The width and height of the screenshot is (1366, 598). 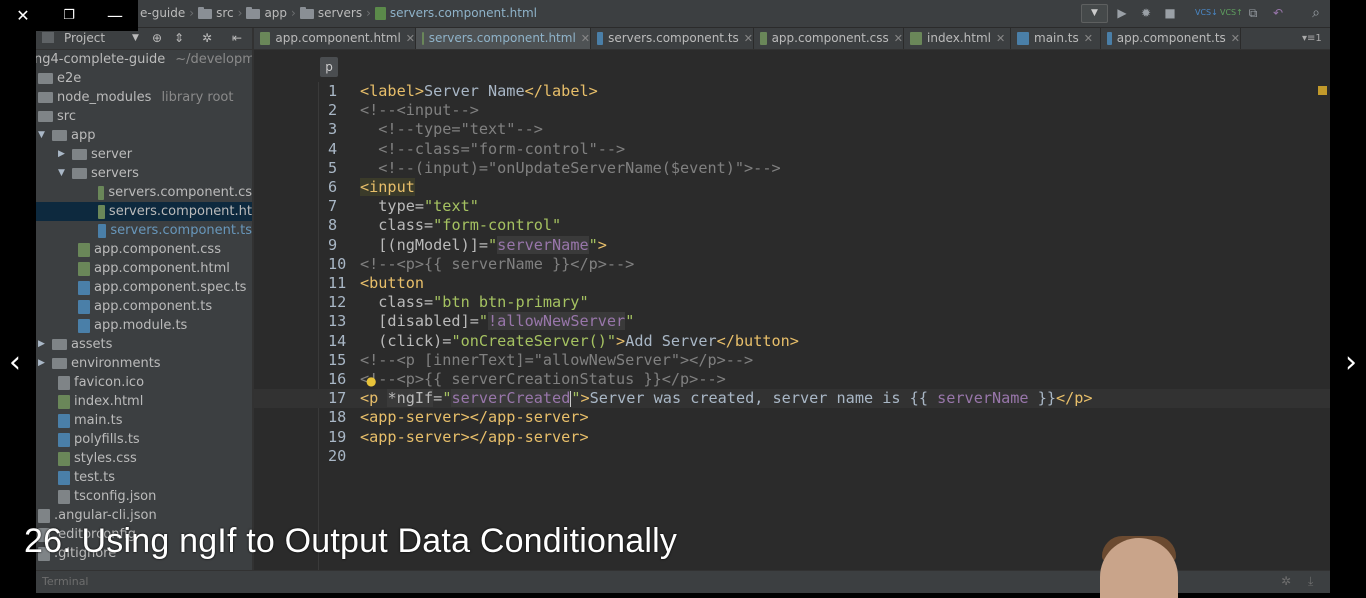 I want to click on run-config-dropdown: ▼, so click(x=1094, y=13).